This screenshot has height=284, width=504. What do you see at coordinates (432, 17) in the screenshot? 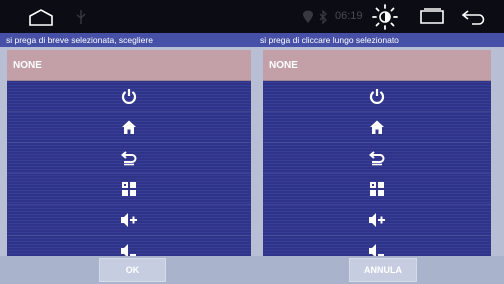
I see `recent-apps-icon` at bounding box center [432, 17].